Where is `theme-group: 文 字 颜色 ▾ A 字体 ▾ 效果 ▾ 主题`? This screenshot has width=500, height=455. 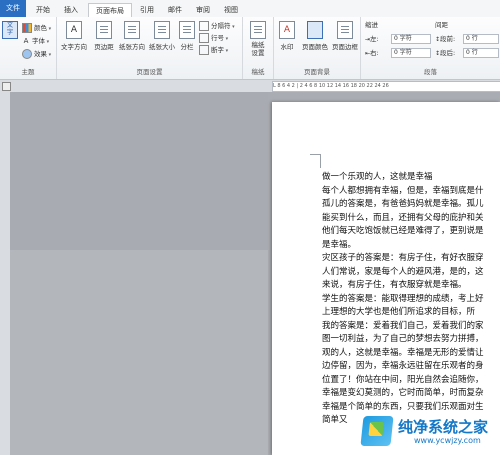 theme-group: 文 字 颜色 ▾ A 字体 ▾ 效果 ▾ 主题 is located at coordinates (28, 48).